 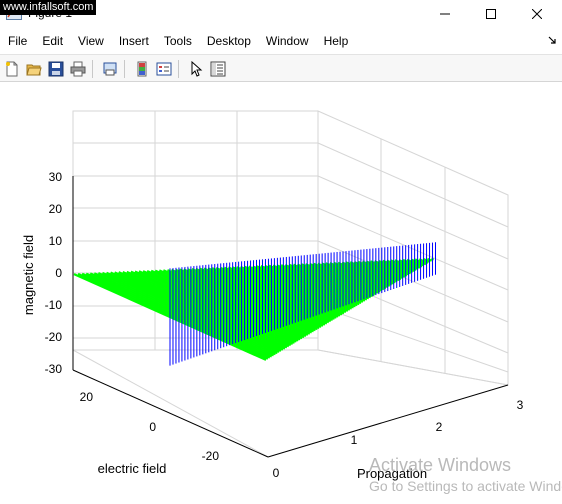 I want to click on colorbar-icon, so click(x=142, y=69).